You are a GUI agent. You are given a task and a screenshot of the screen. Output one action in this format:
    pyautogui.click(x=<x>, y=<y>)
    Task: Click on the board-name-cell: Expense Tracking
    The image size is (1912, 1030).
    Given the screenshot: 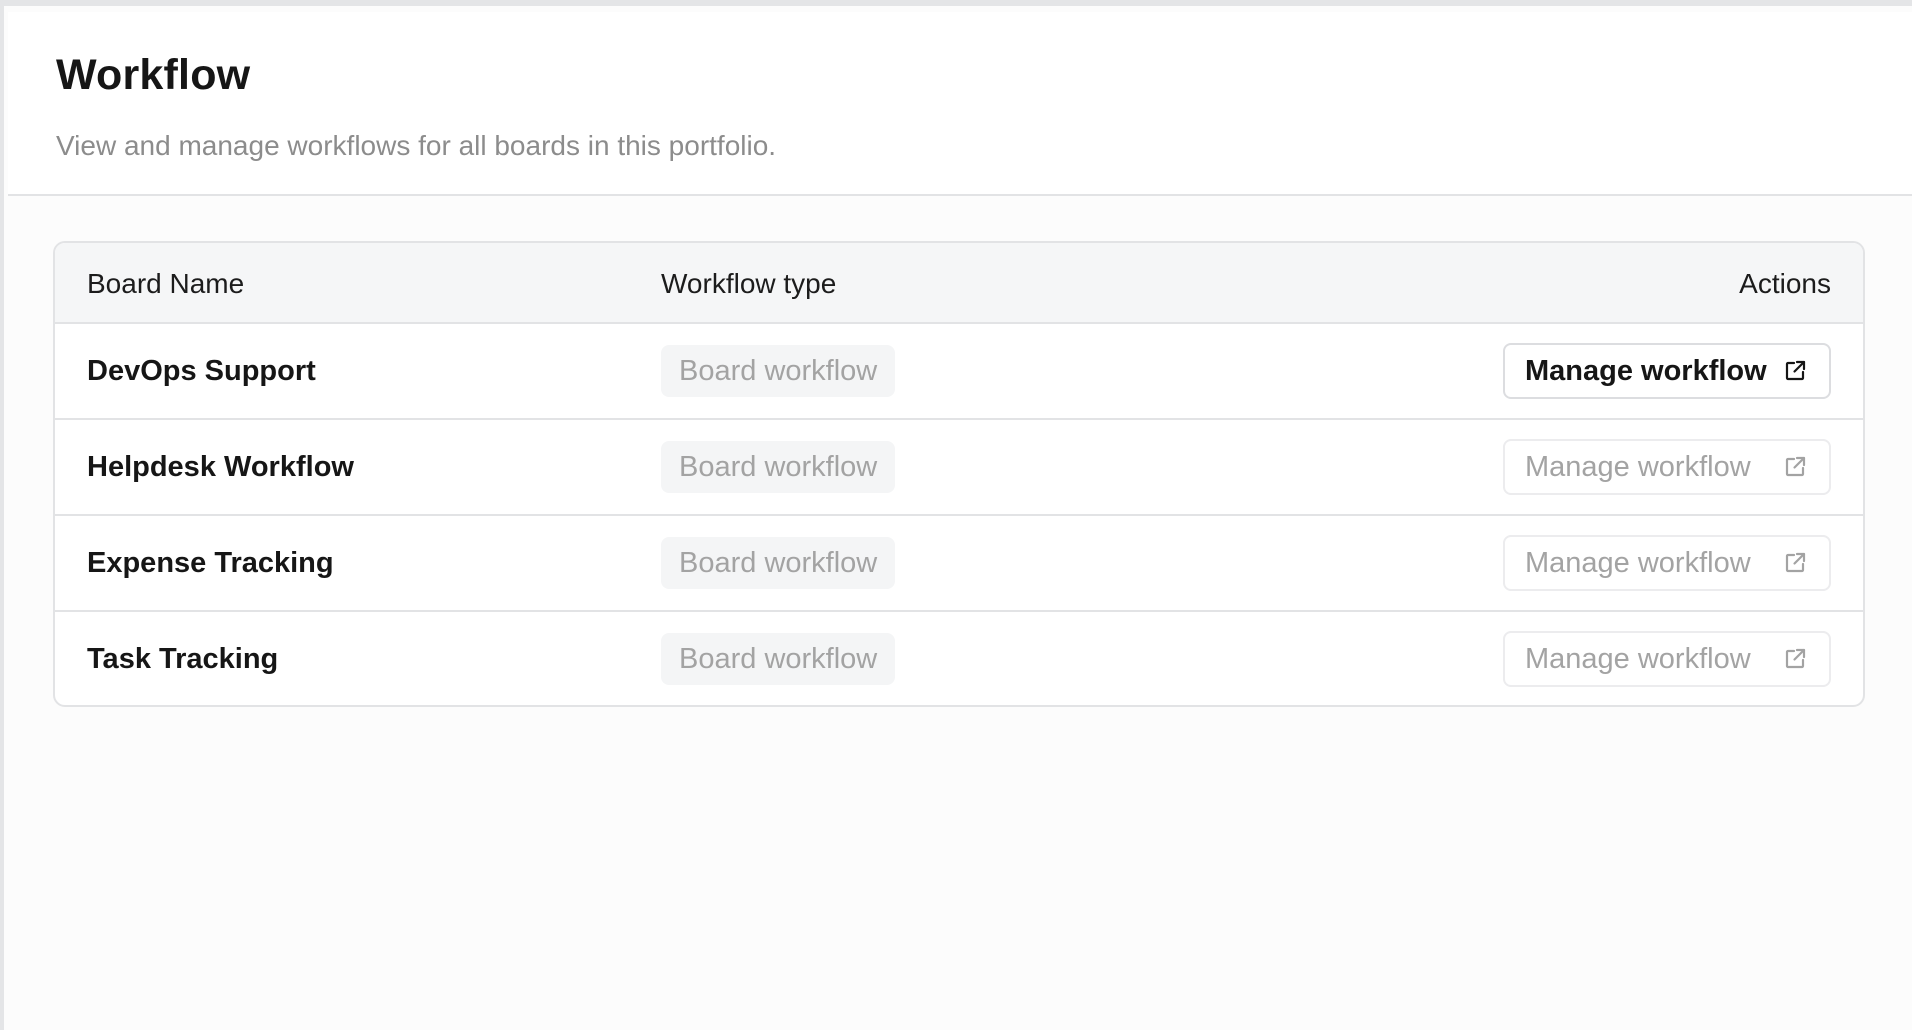 What is the action you would take?
    pyautogui.click(x=210, y=563)
    